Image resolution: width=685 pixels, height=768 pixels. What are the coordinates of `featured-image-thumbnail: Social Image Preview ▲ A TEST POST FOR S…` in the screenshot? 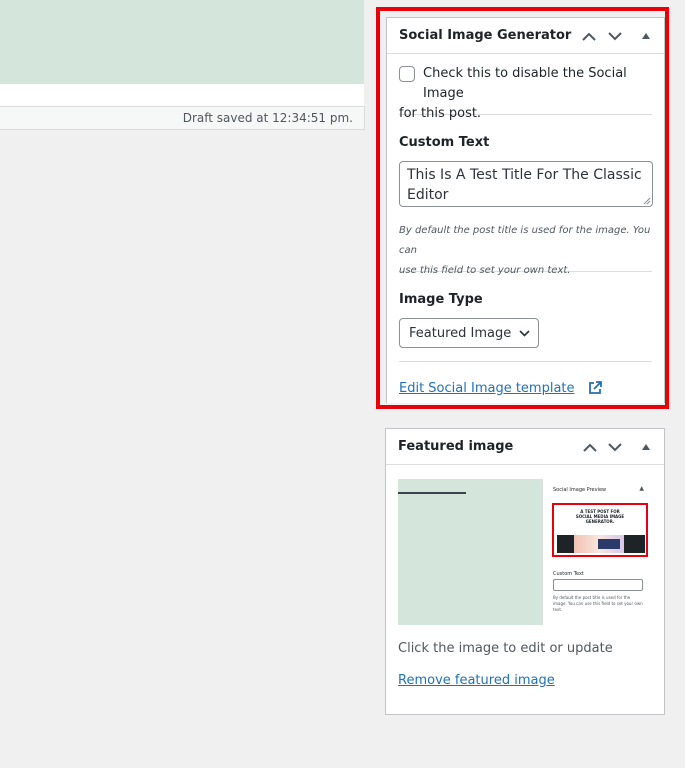 It's located at (525, 552).